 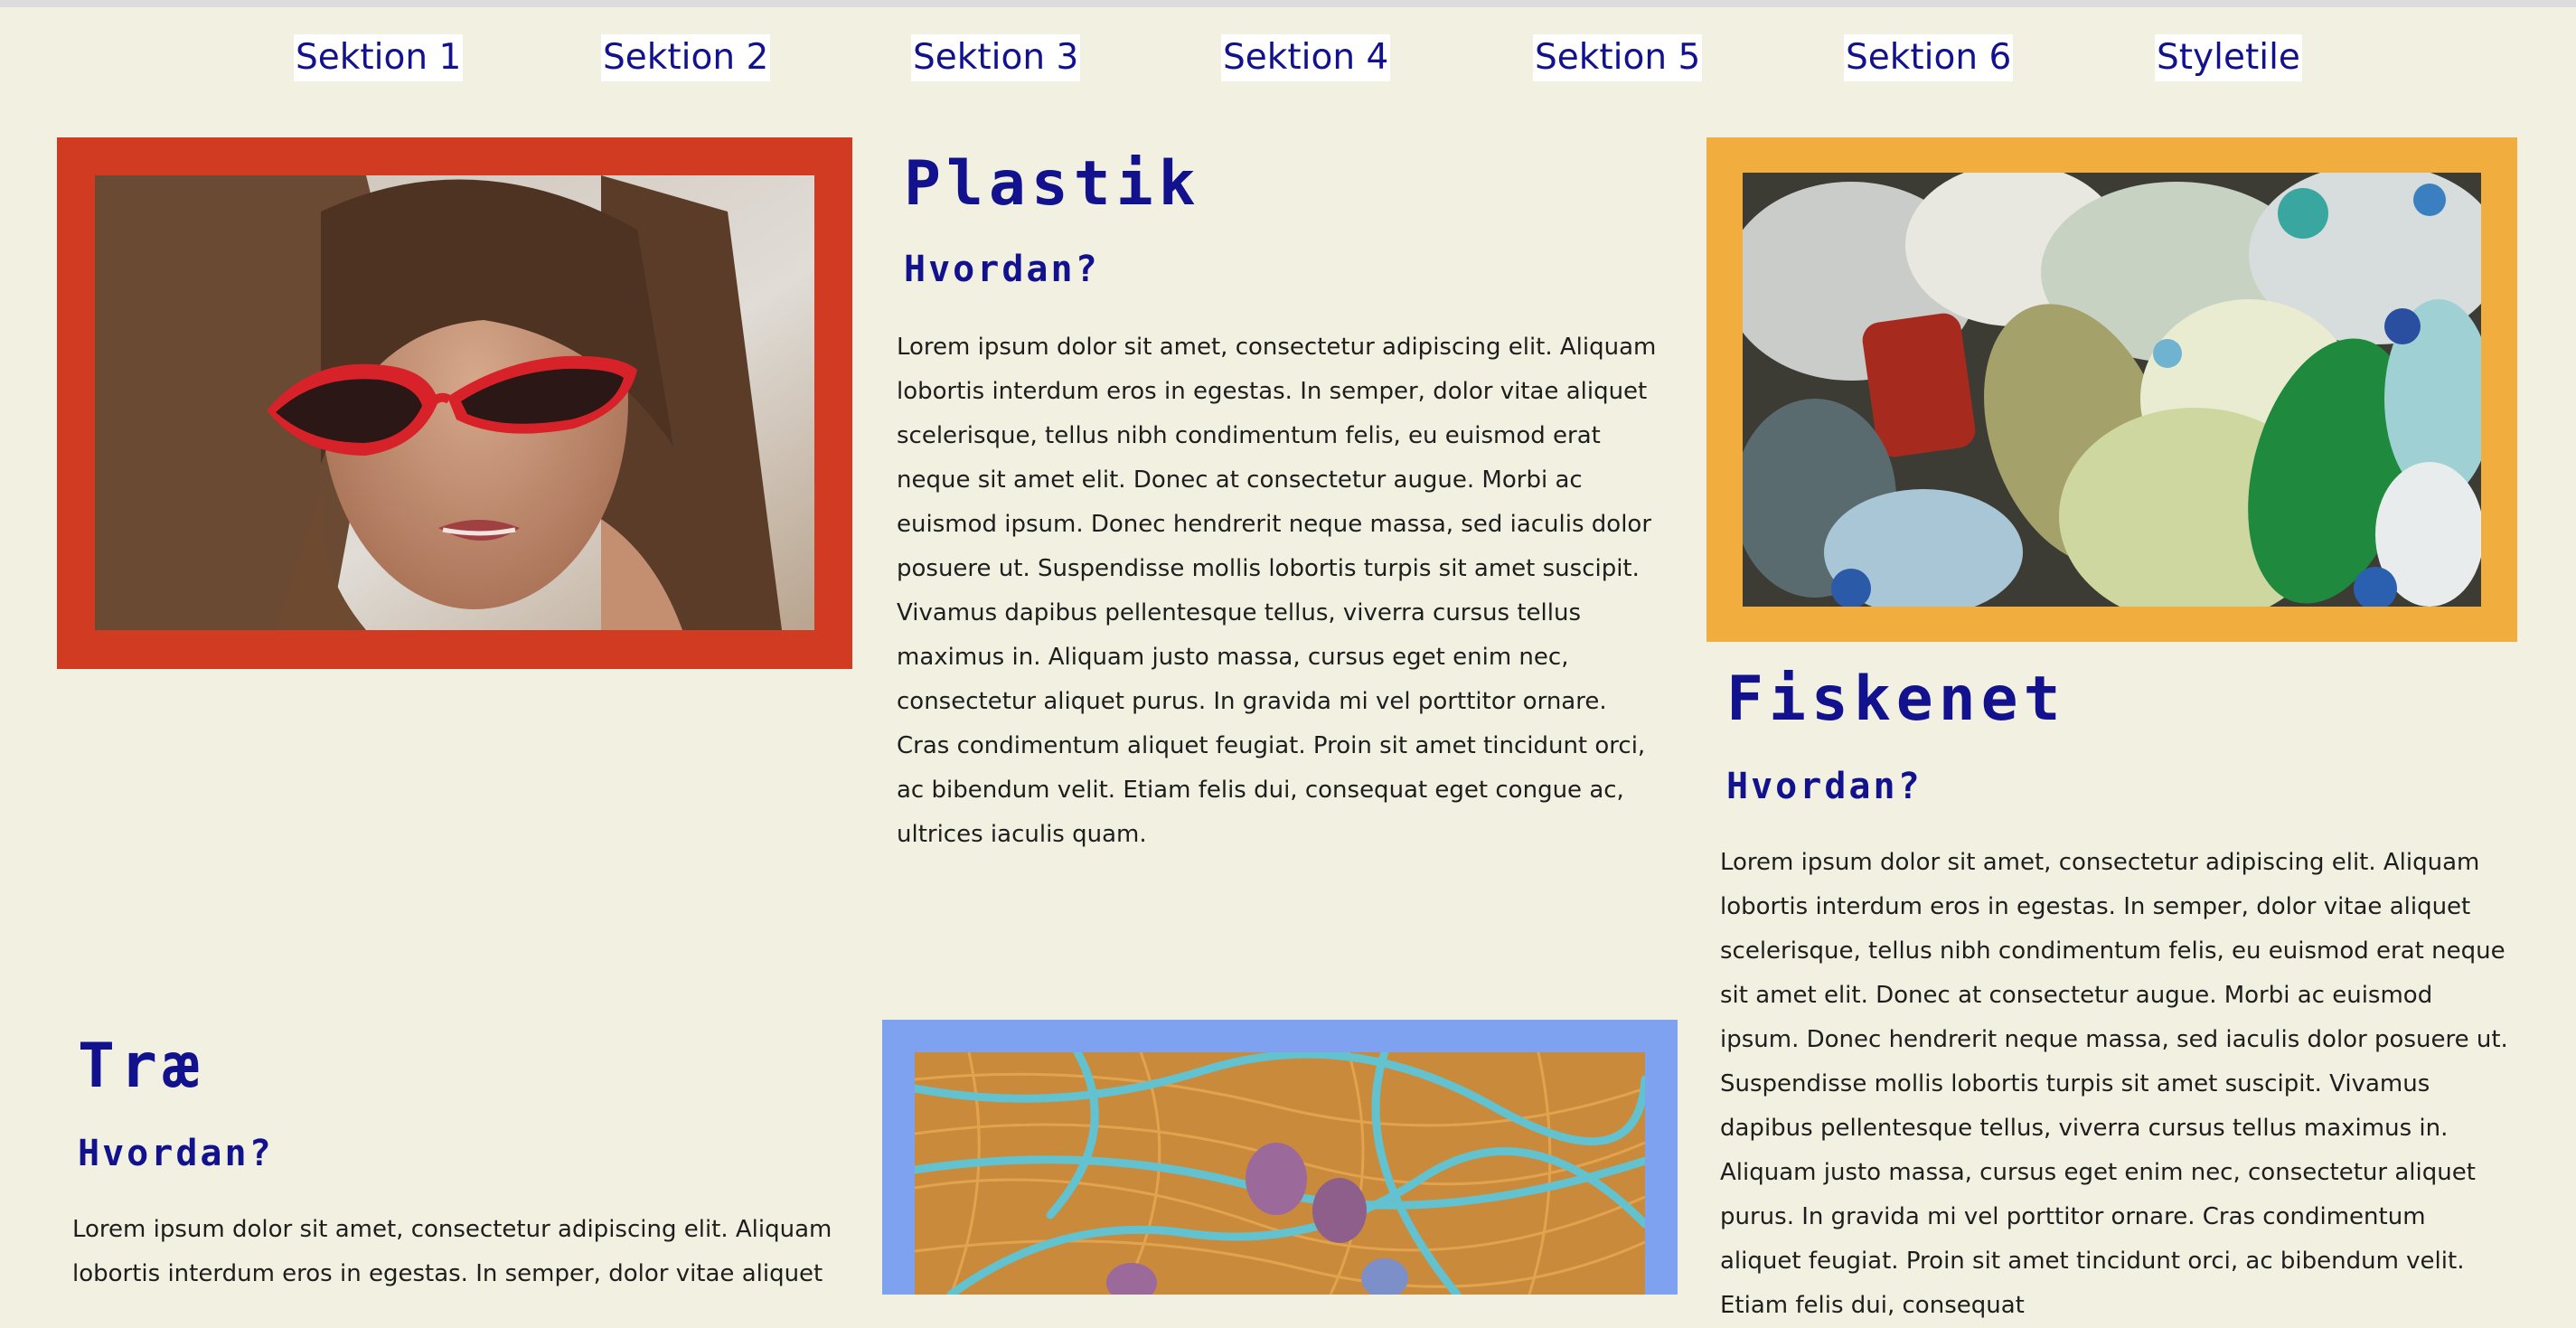 I want to click on fishing-net-illustration, so click(x=1280, y=1174).